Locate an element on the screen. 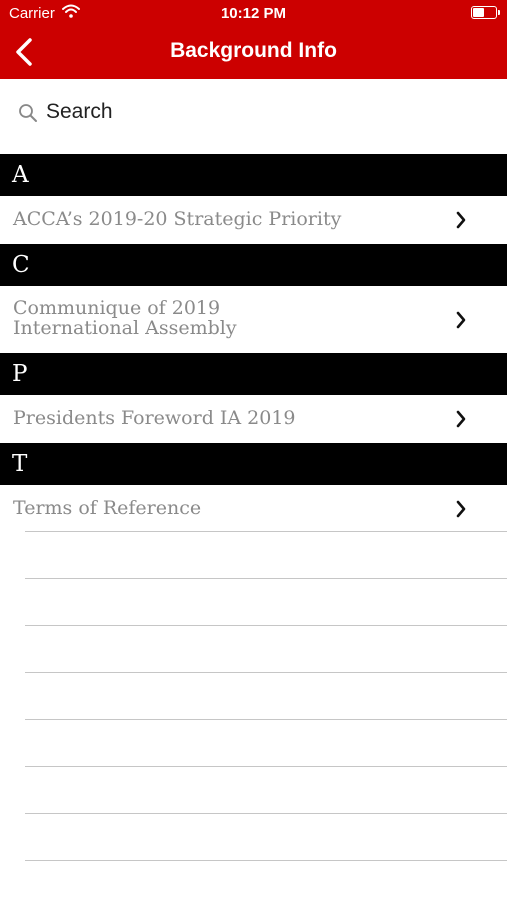 The height and width of the screenshot is (907, 507). search-placeholder: Search is located at coordinates (79, 111).